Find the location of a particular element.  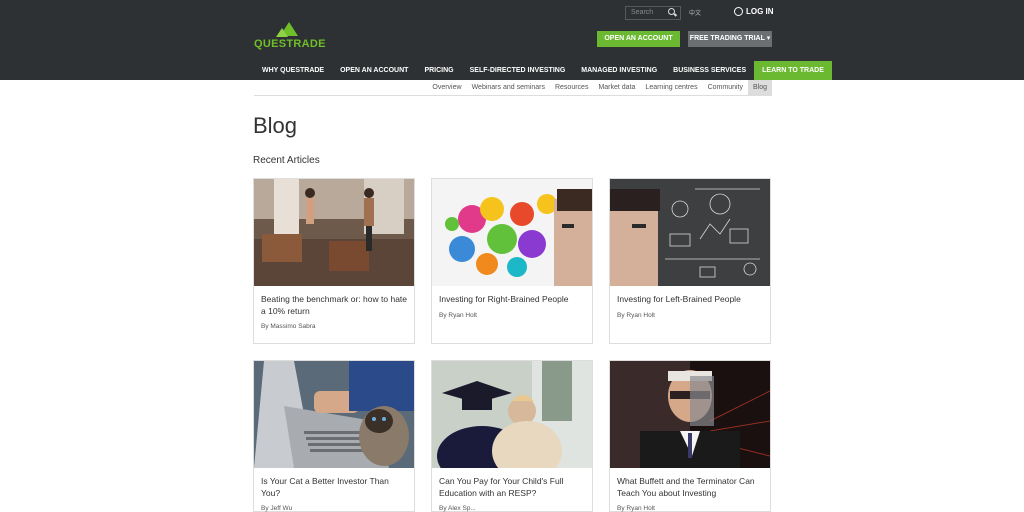

logo-mark-accent is located at coordinates (282, 32).